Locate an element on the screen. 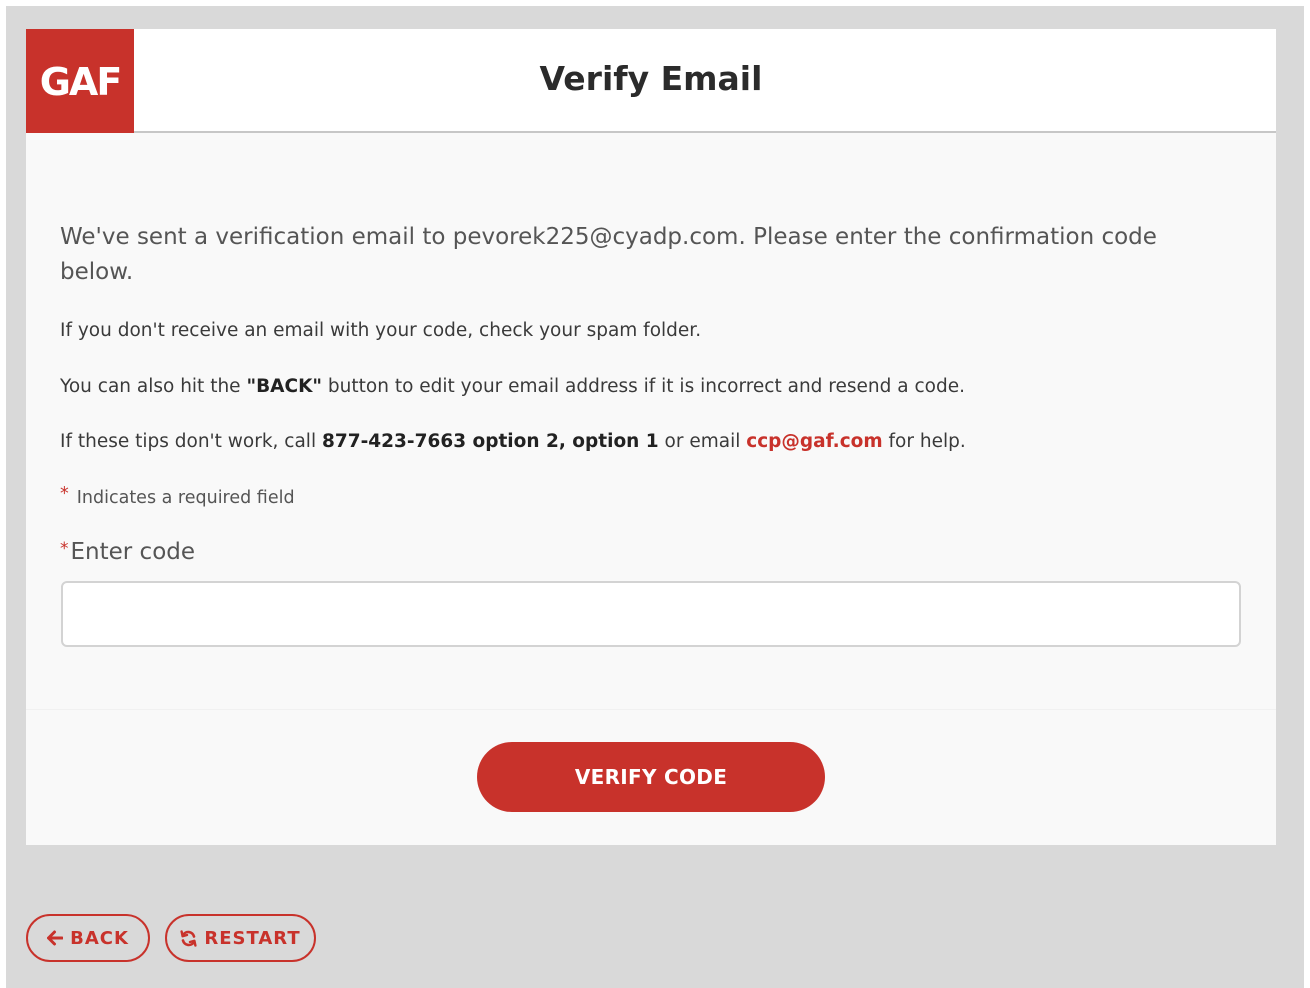 The width and height of the screenshot is (1310, 988). page-title: Verify Email is located at coordinates (651, 78).